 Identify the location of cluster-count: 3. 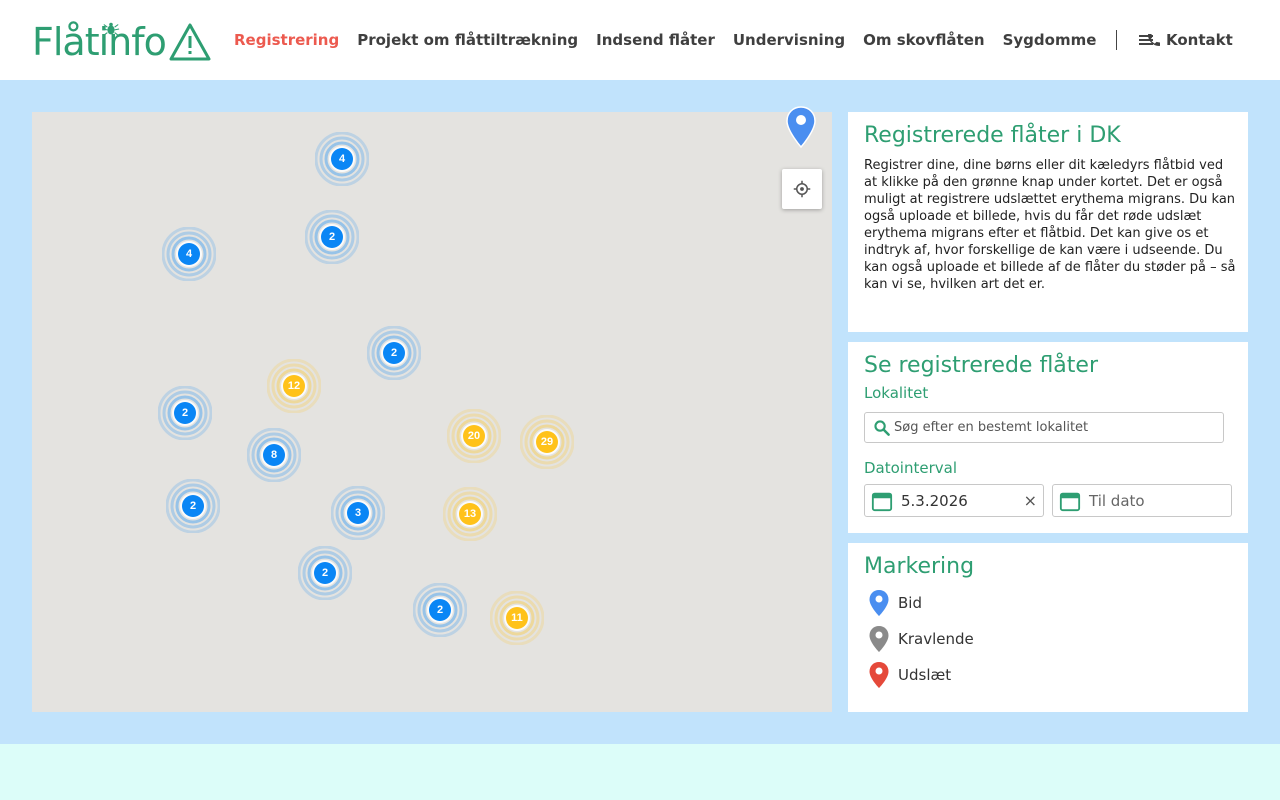
(358, 513).